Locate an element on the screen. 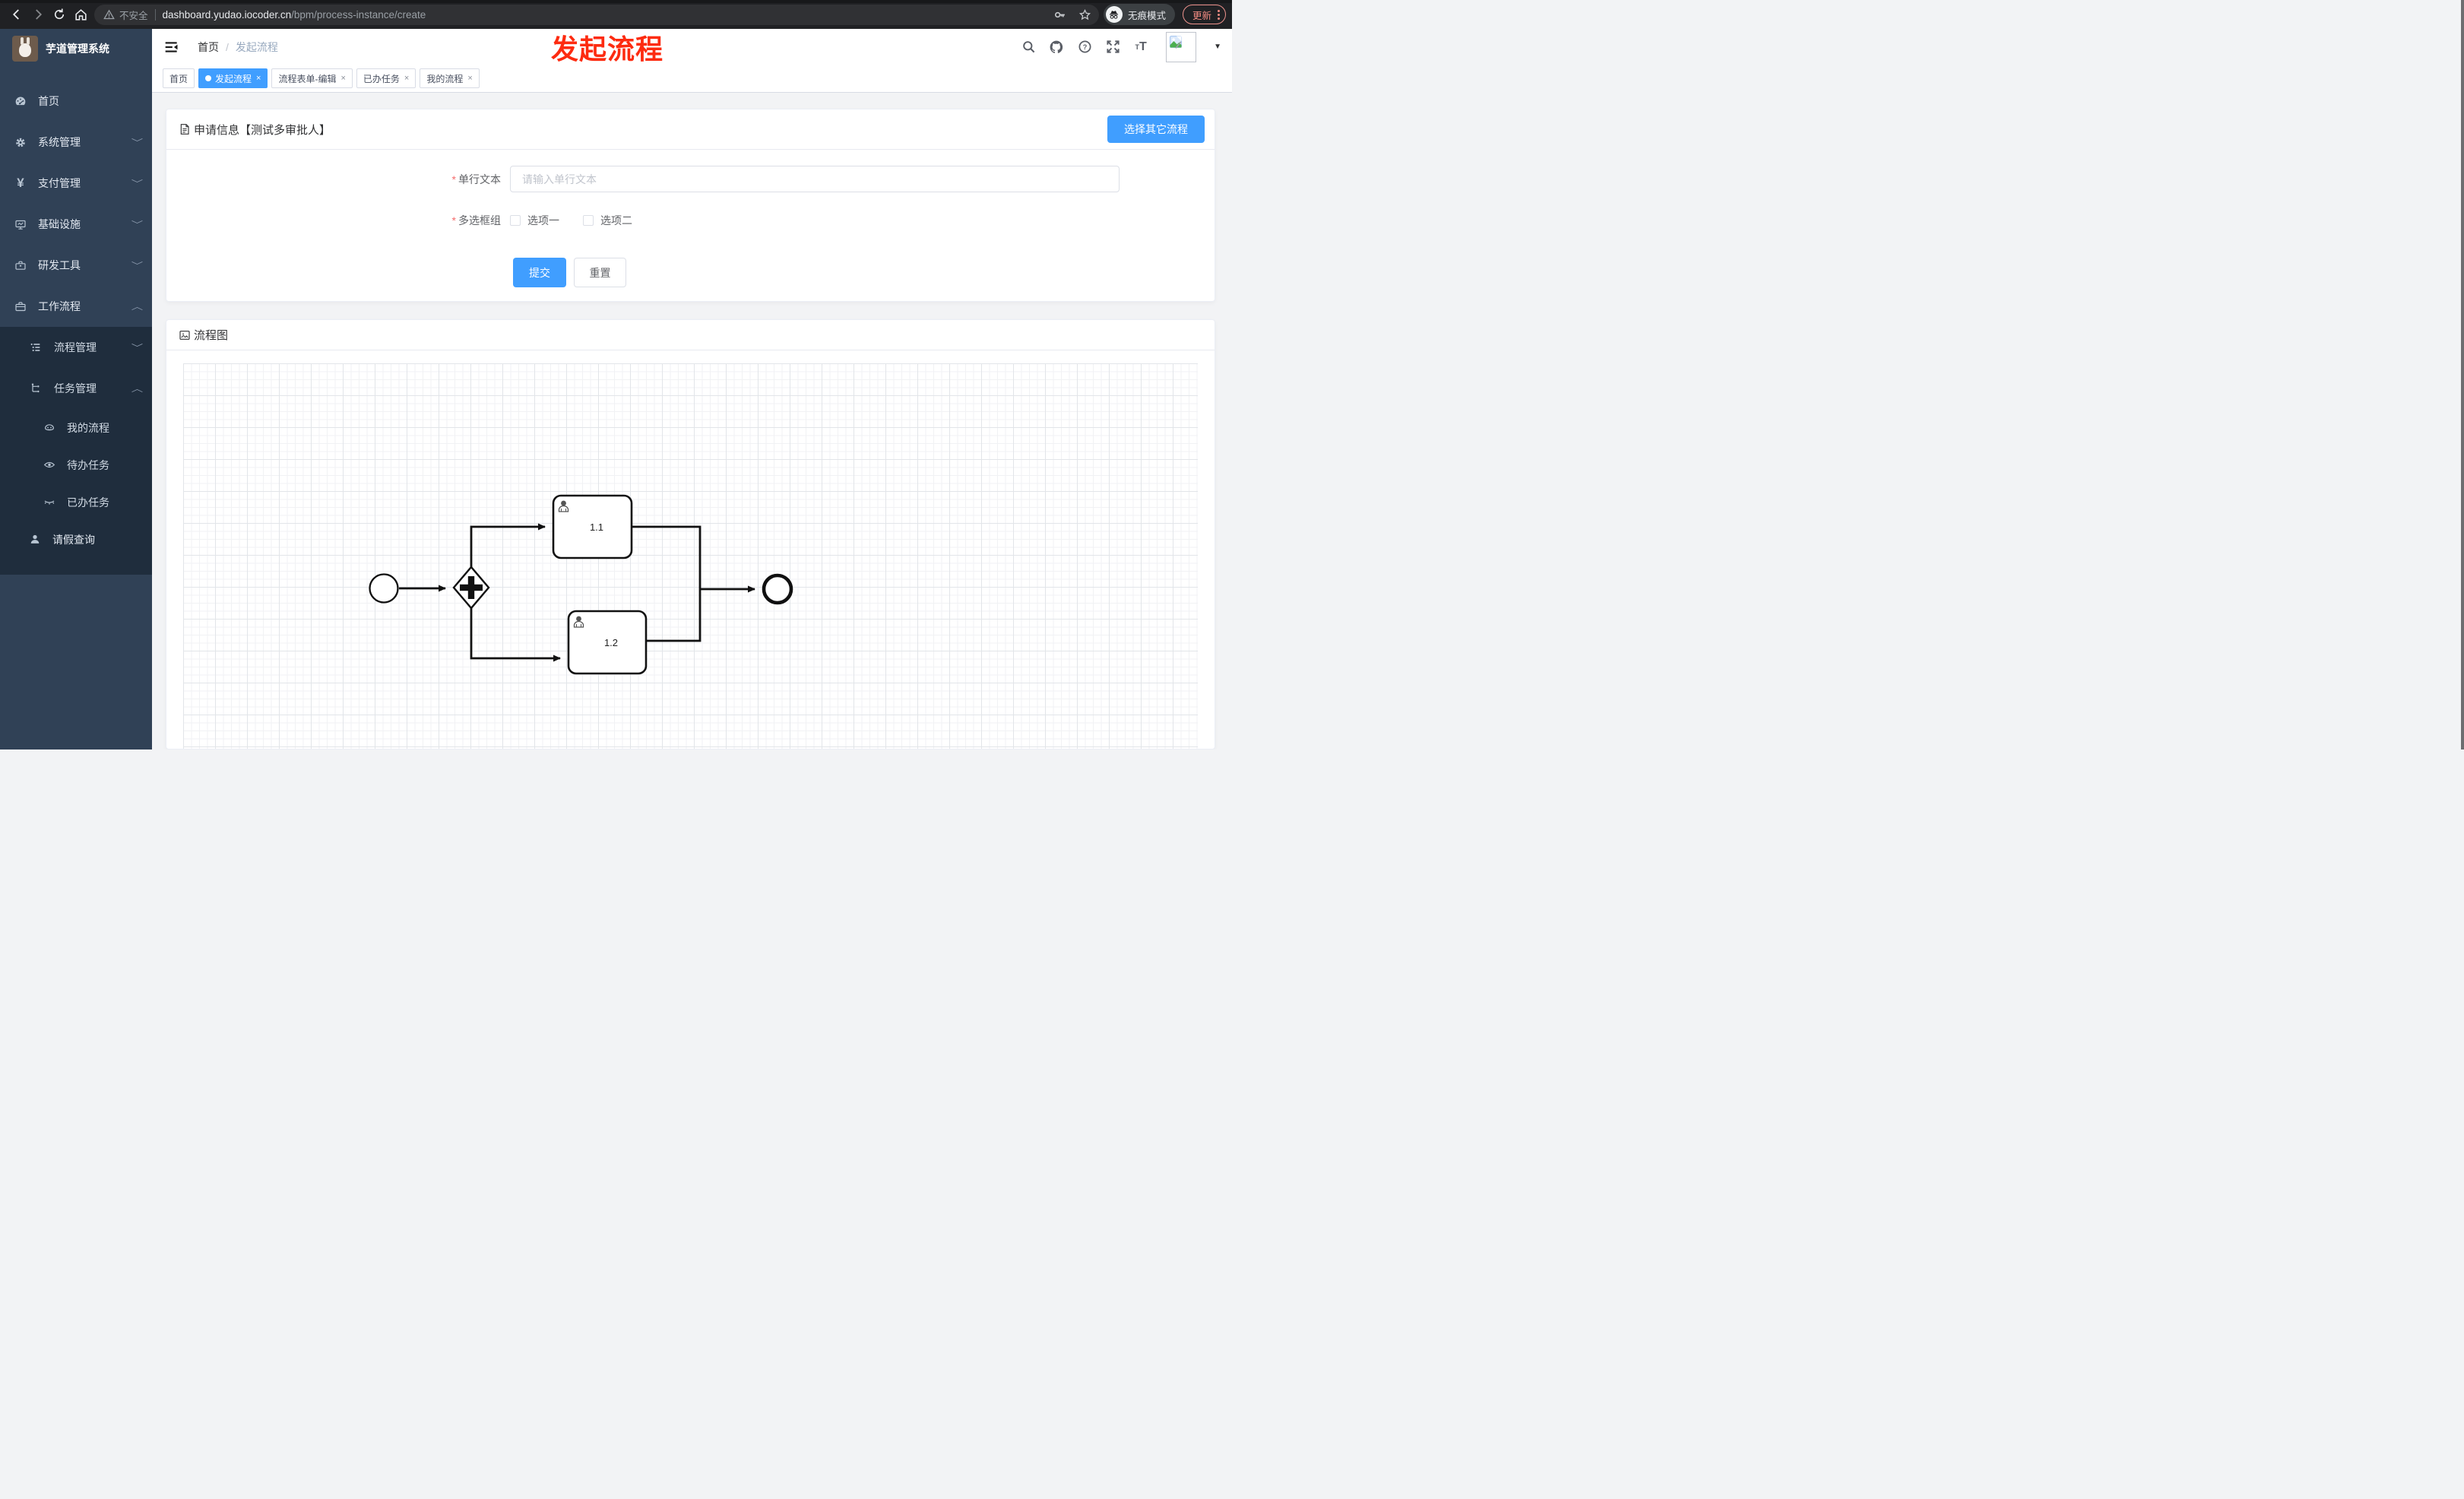 Image resolution: width=2464 pixels, height=1499 pixels. single-line-text-input is located at coordinates (815, 179).